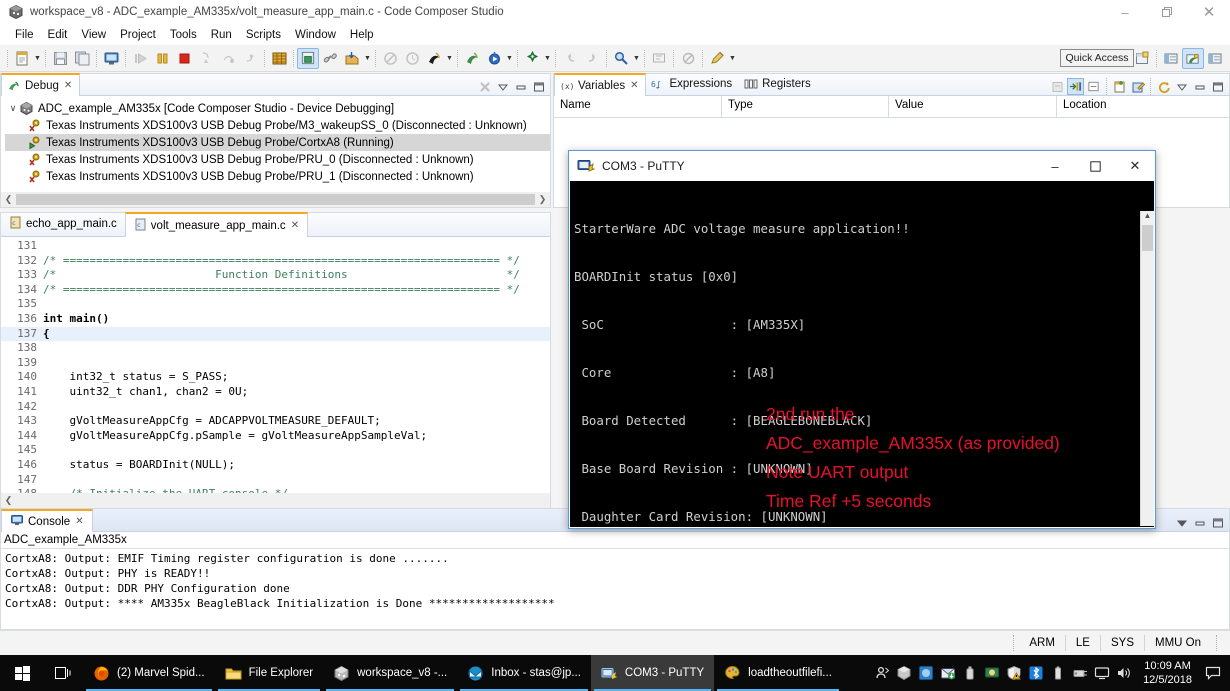 The height and width of the screenshot is (691, 1230). What do you see at coordinates (1143, 106) in the screenshot?
I see `column-header-location: Location` at bounding box center [1143, 106].